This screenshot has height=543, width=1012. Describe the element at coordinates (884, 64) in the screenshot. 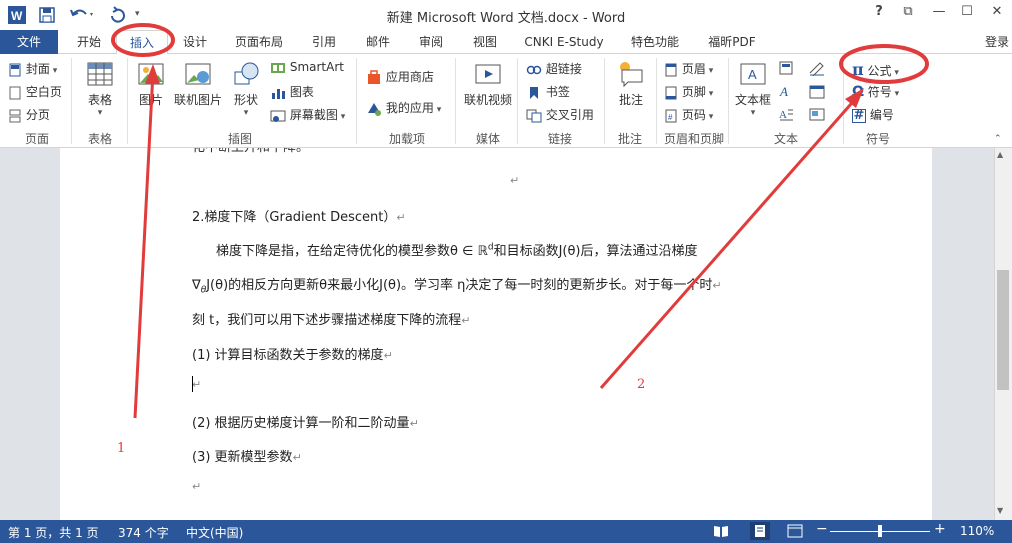

I see `equation-highlight-circle` at that location.